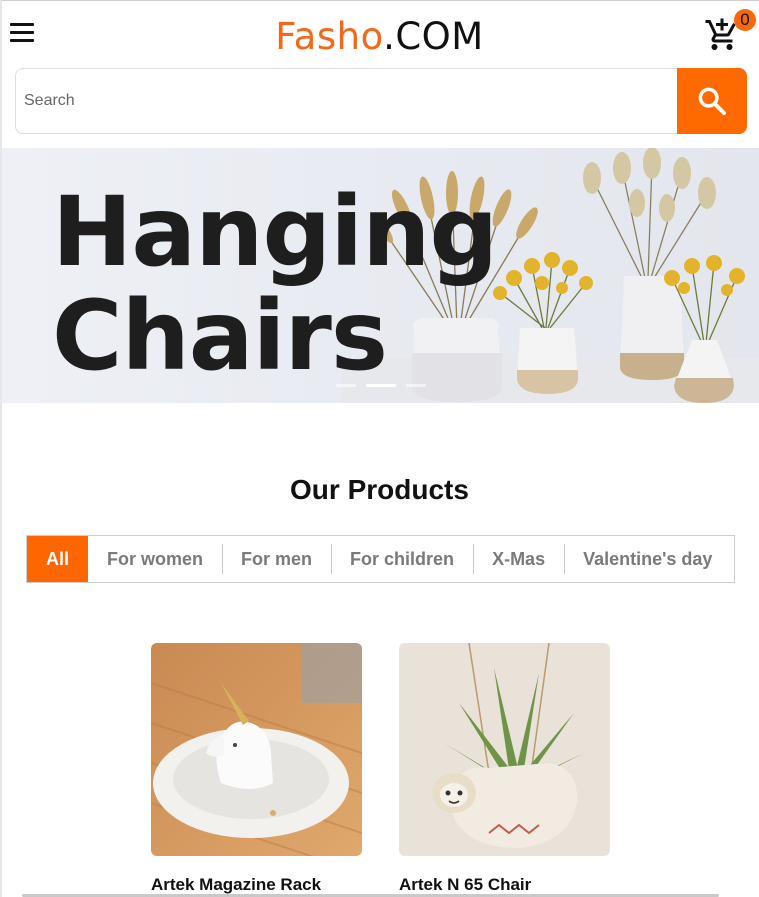 This screenshot has width=759, height=897. I want to click on hero-headline: Hanging Chairs, so click(275, 284).